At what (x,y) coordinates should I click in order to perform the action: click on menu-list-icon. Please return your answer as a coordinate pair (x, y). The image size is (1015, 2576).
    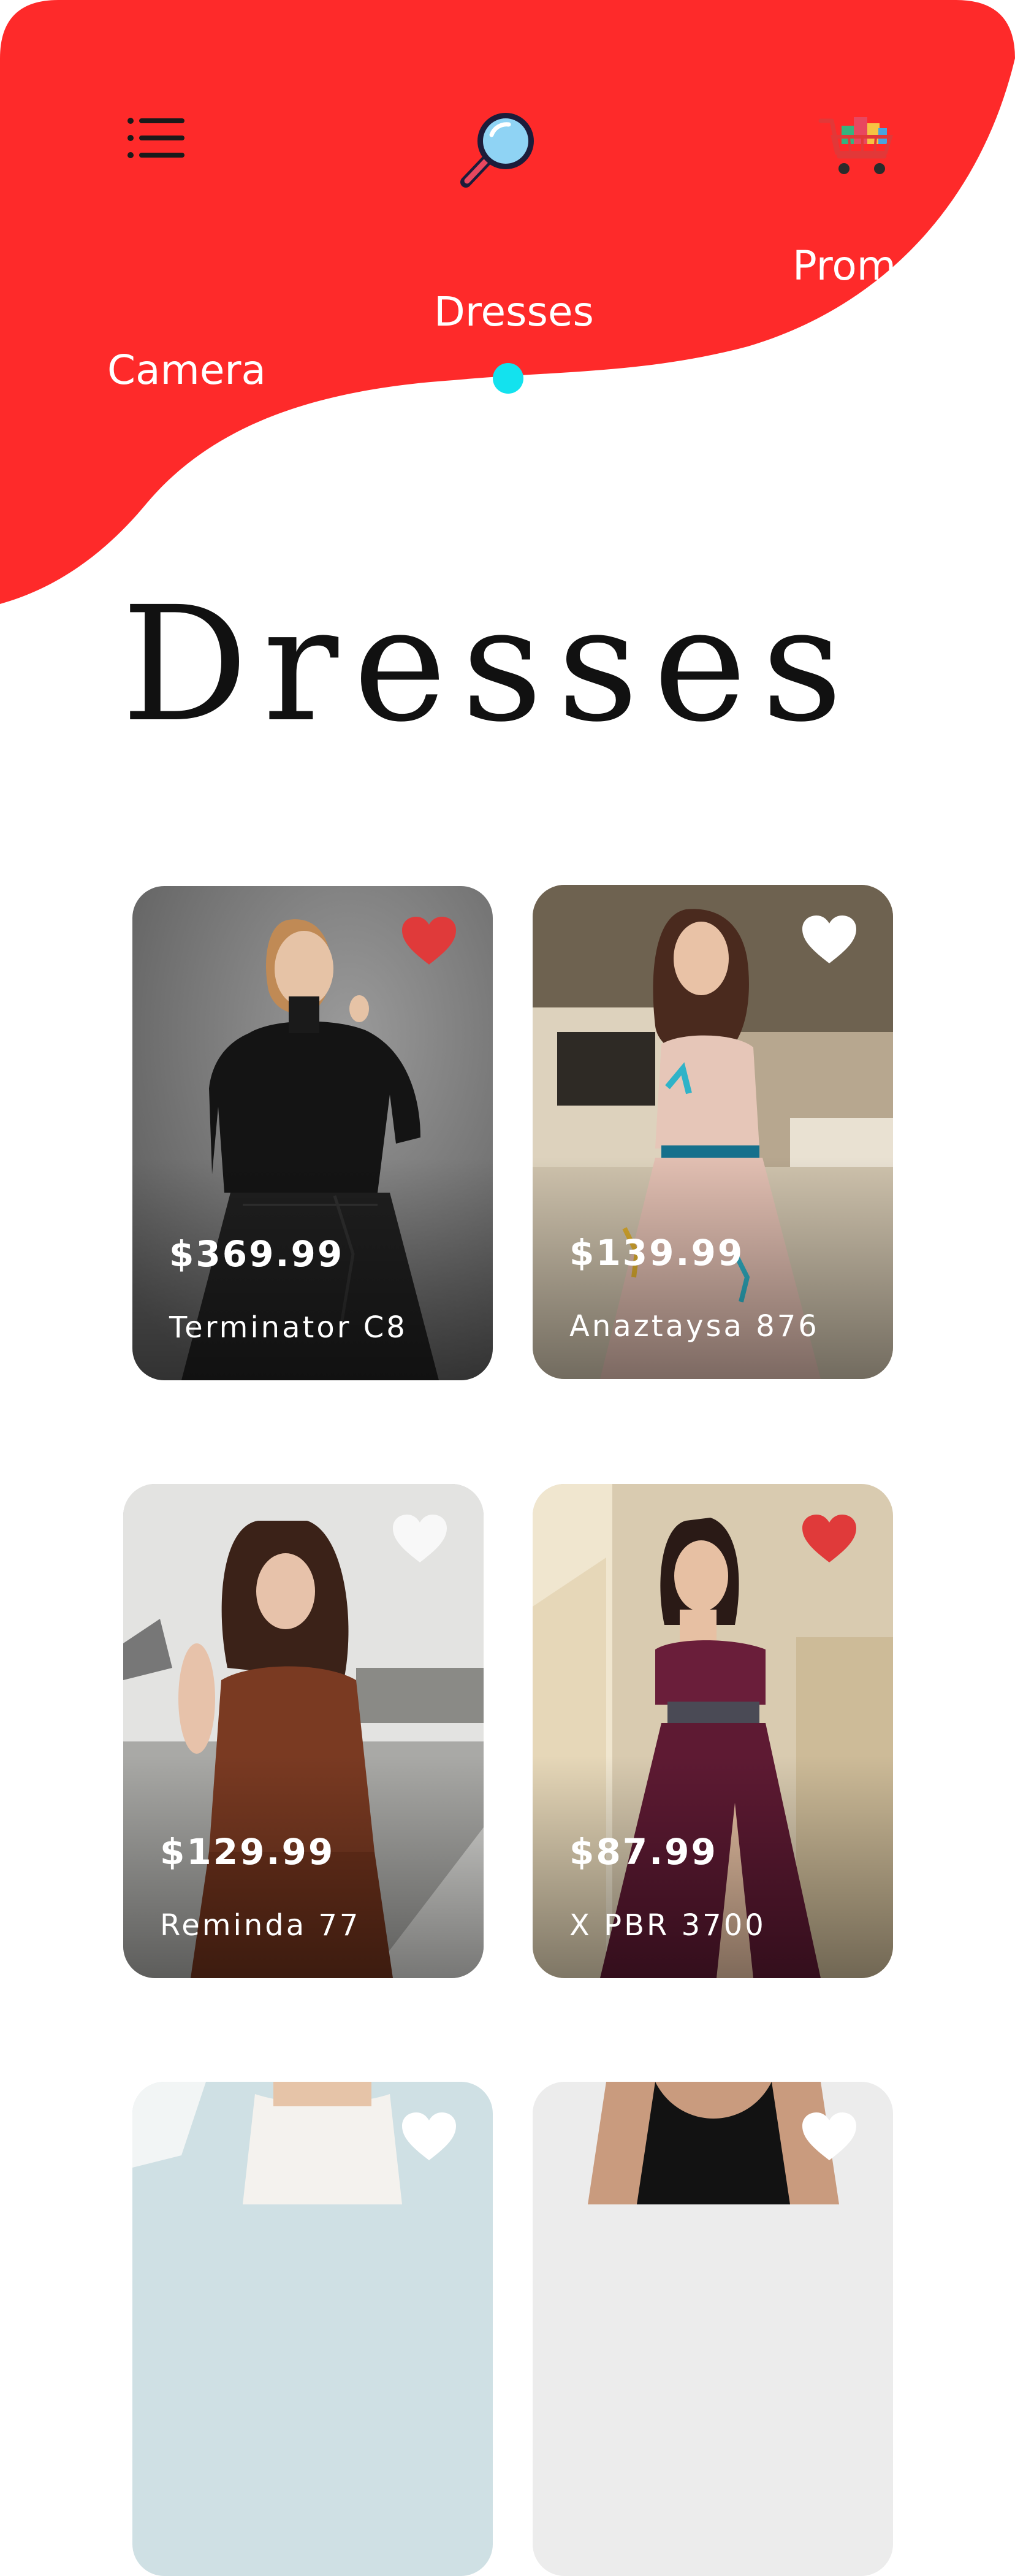
    Looking at the image, I should click on (155, 138).